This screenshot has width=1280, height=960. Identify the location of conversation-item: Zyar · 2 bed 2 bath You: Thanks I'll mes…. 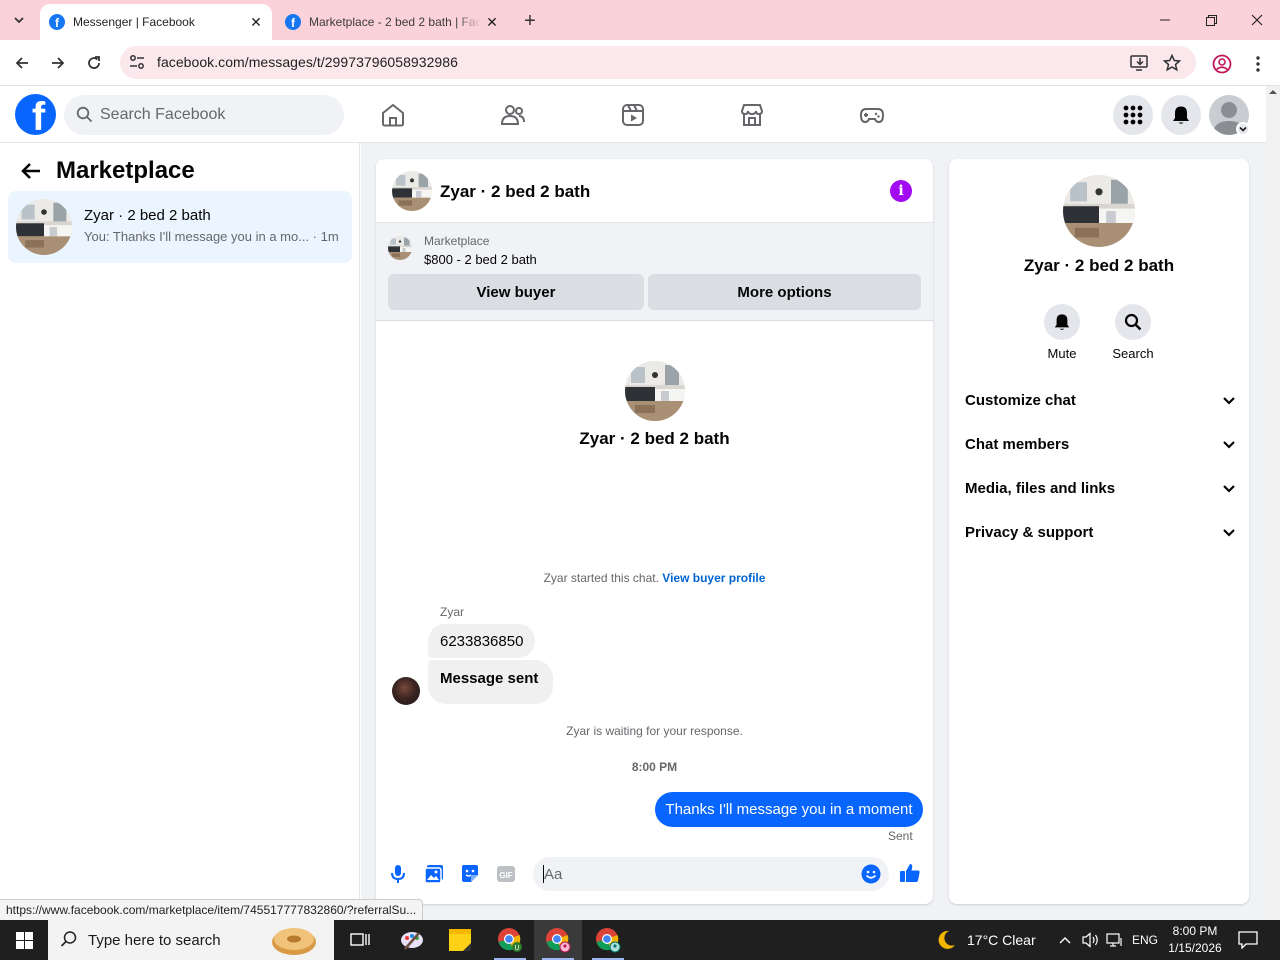
(180, 227).